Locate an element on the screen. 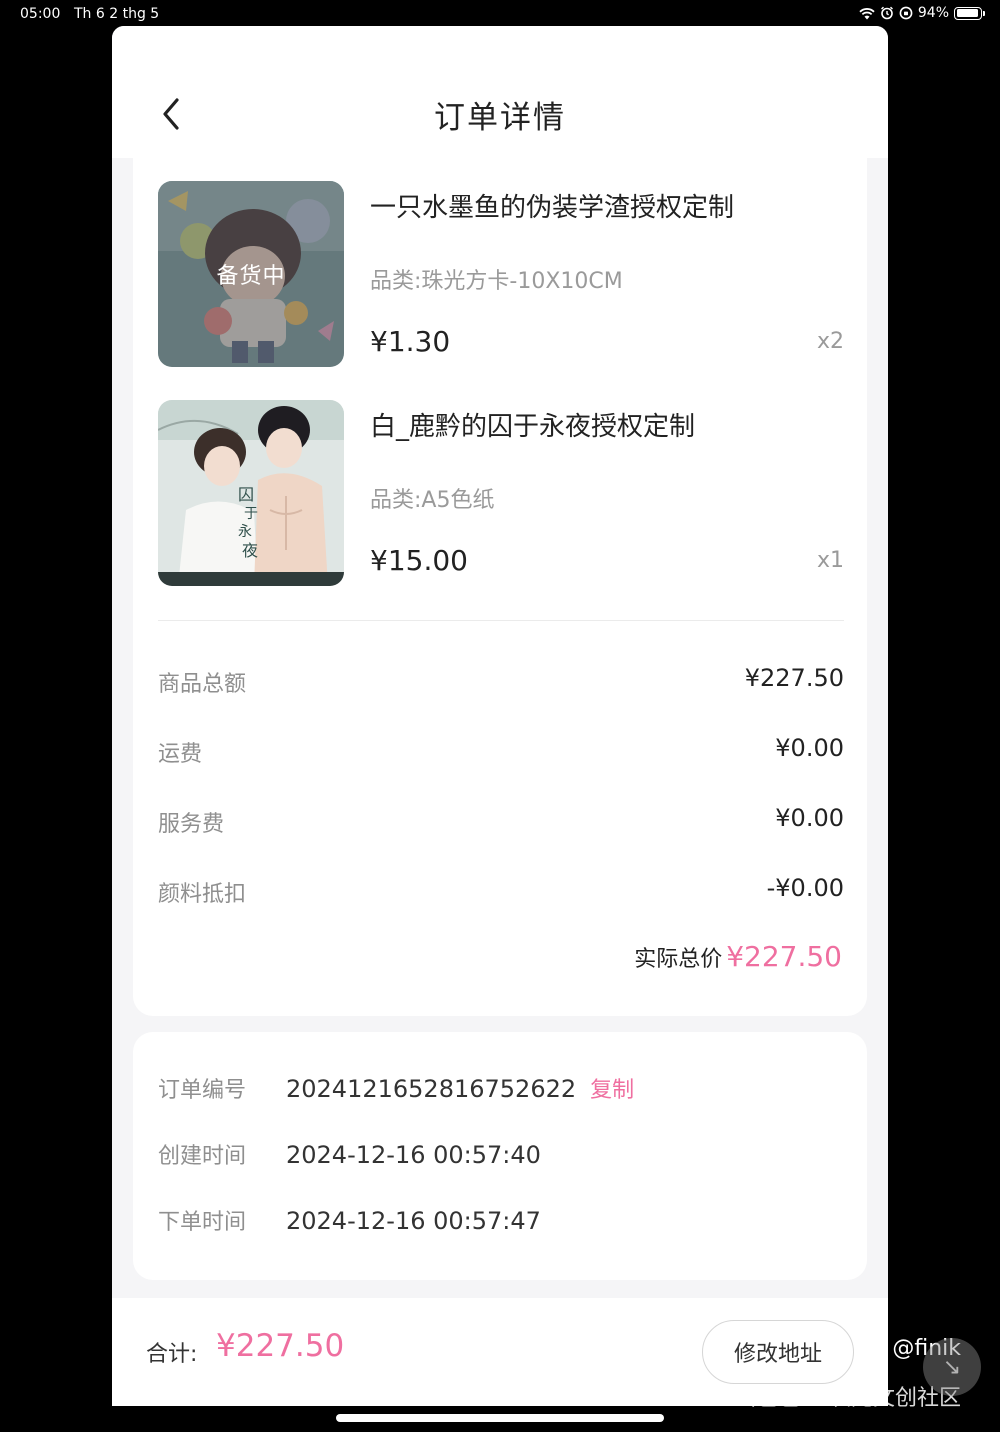 This screenshot has height=1432, width=1000. orientation-lock-icon is located at coordinates (906, 13).